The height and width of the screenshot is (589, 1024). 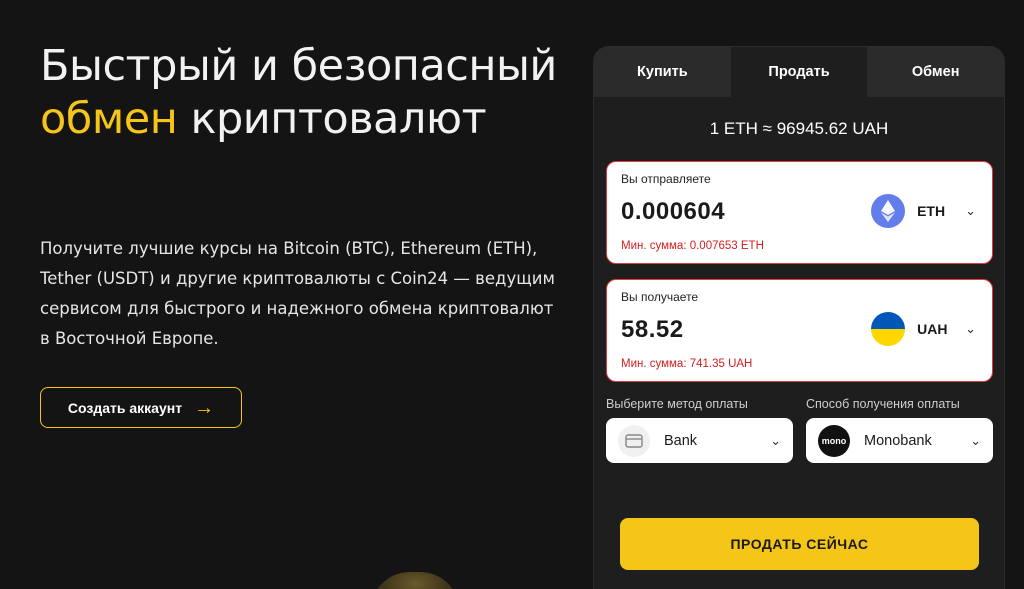 What do you see at coordinates (332, 119) in the screenshot?
I see `hero-title-part2: криптовалют` at bounding box center [332, 119].